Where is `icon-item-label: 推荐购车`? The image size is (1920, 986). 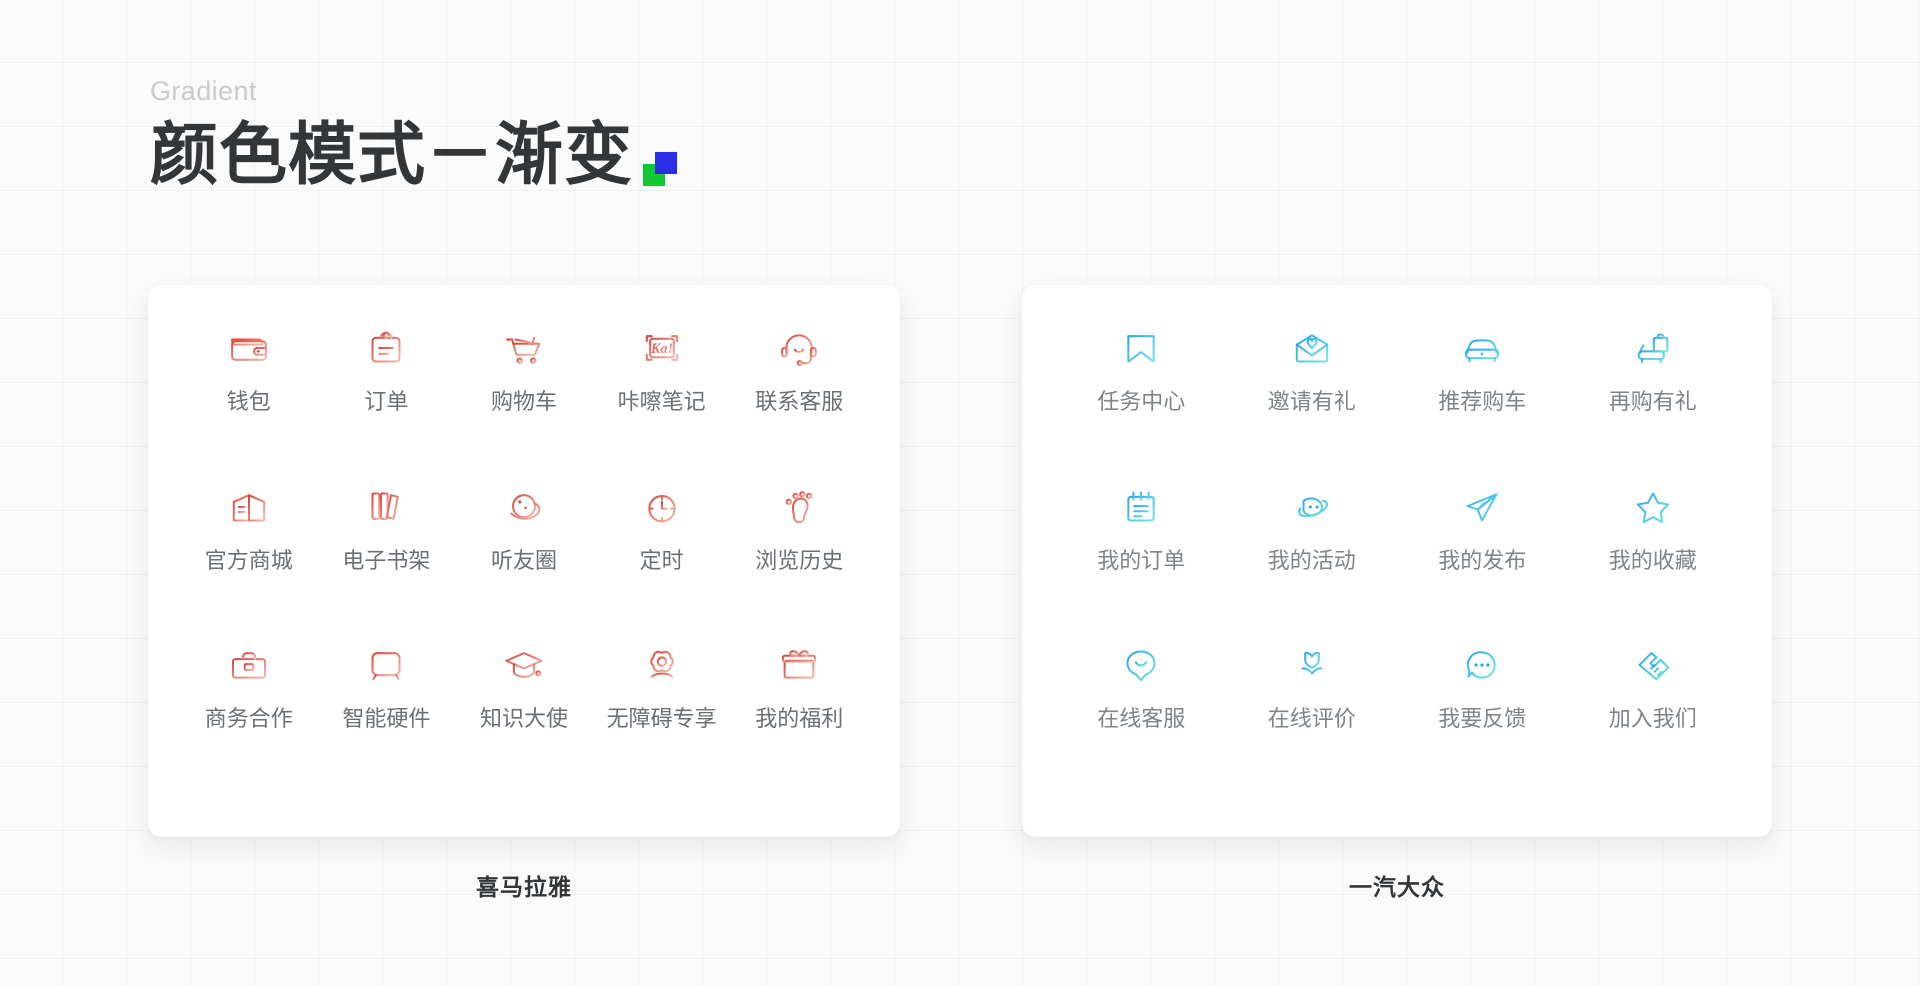 icon-item-label: 推荐购车 is located at coordinates (1482, 401).